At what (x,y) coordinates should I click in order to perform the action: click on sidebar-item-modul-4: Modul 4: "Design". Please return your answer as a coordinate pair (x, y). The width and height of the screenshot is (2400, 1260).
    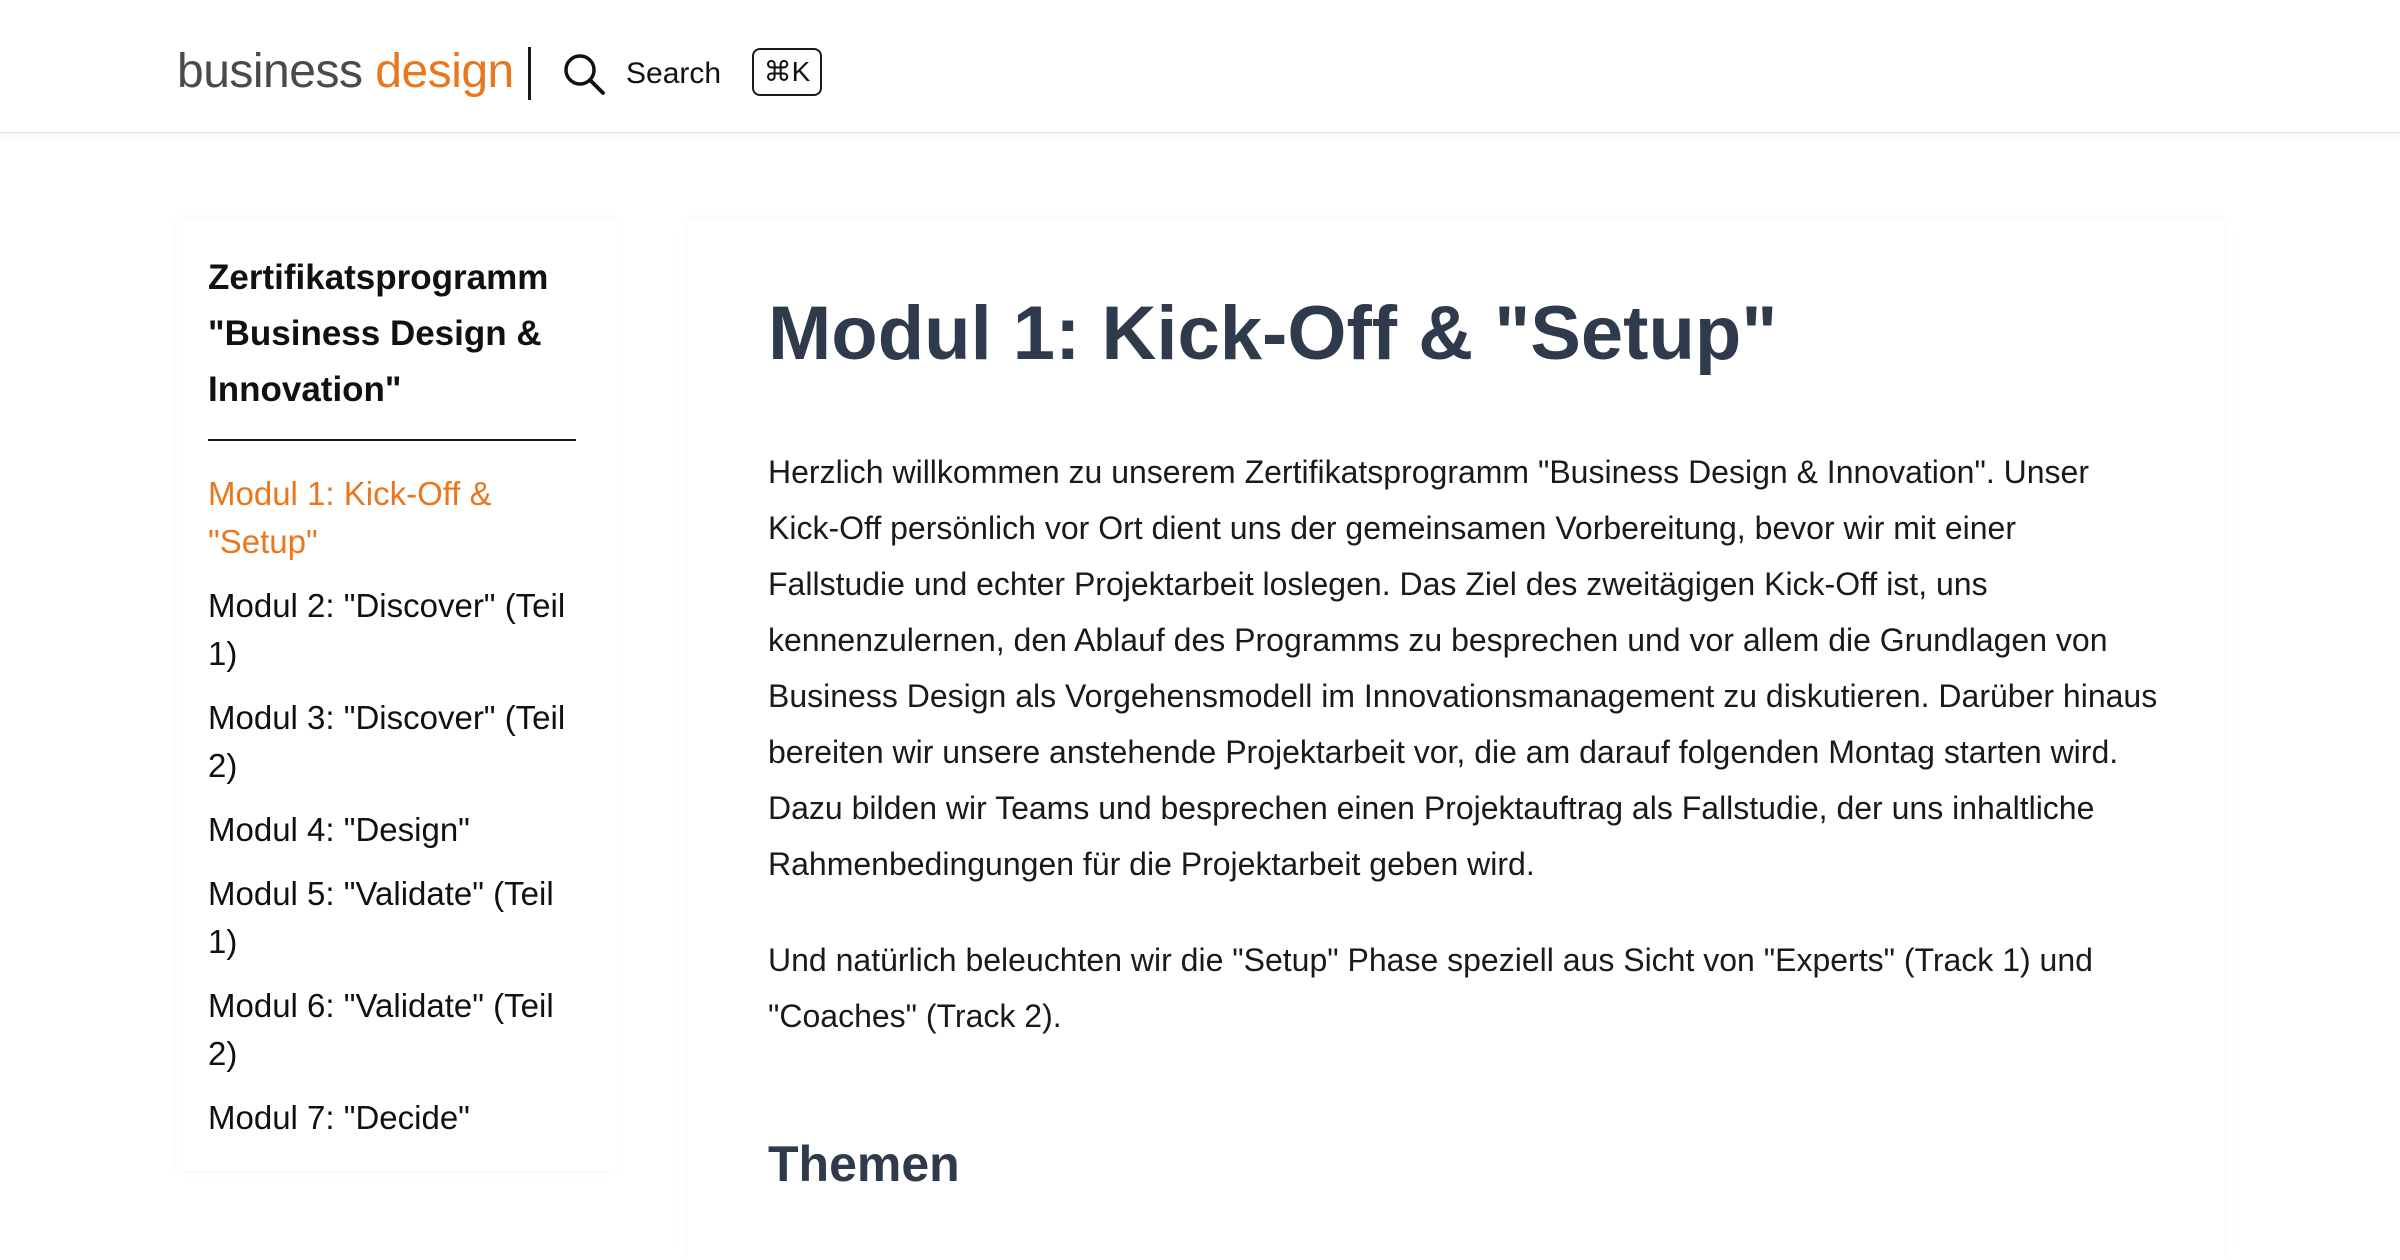
    Looking at the image, I should click on (394, 830).